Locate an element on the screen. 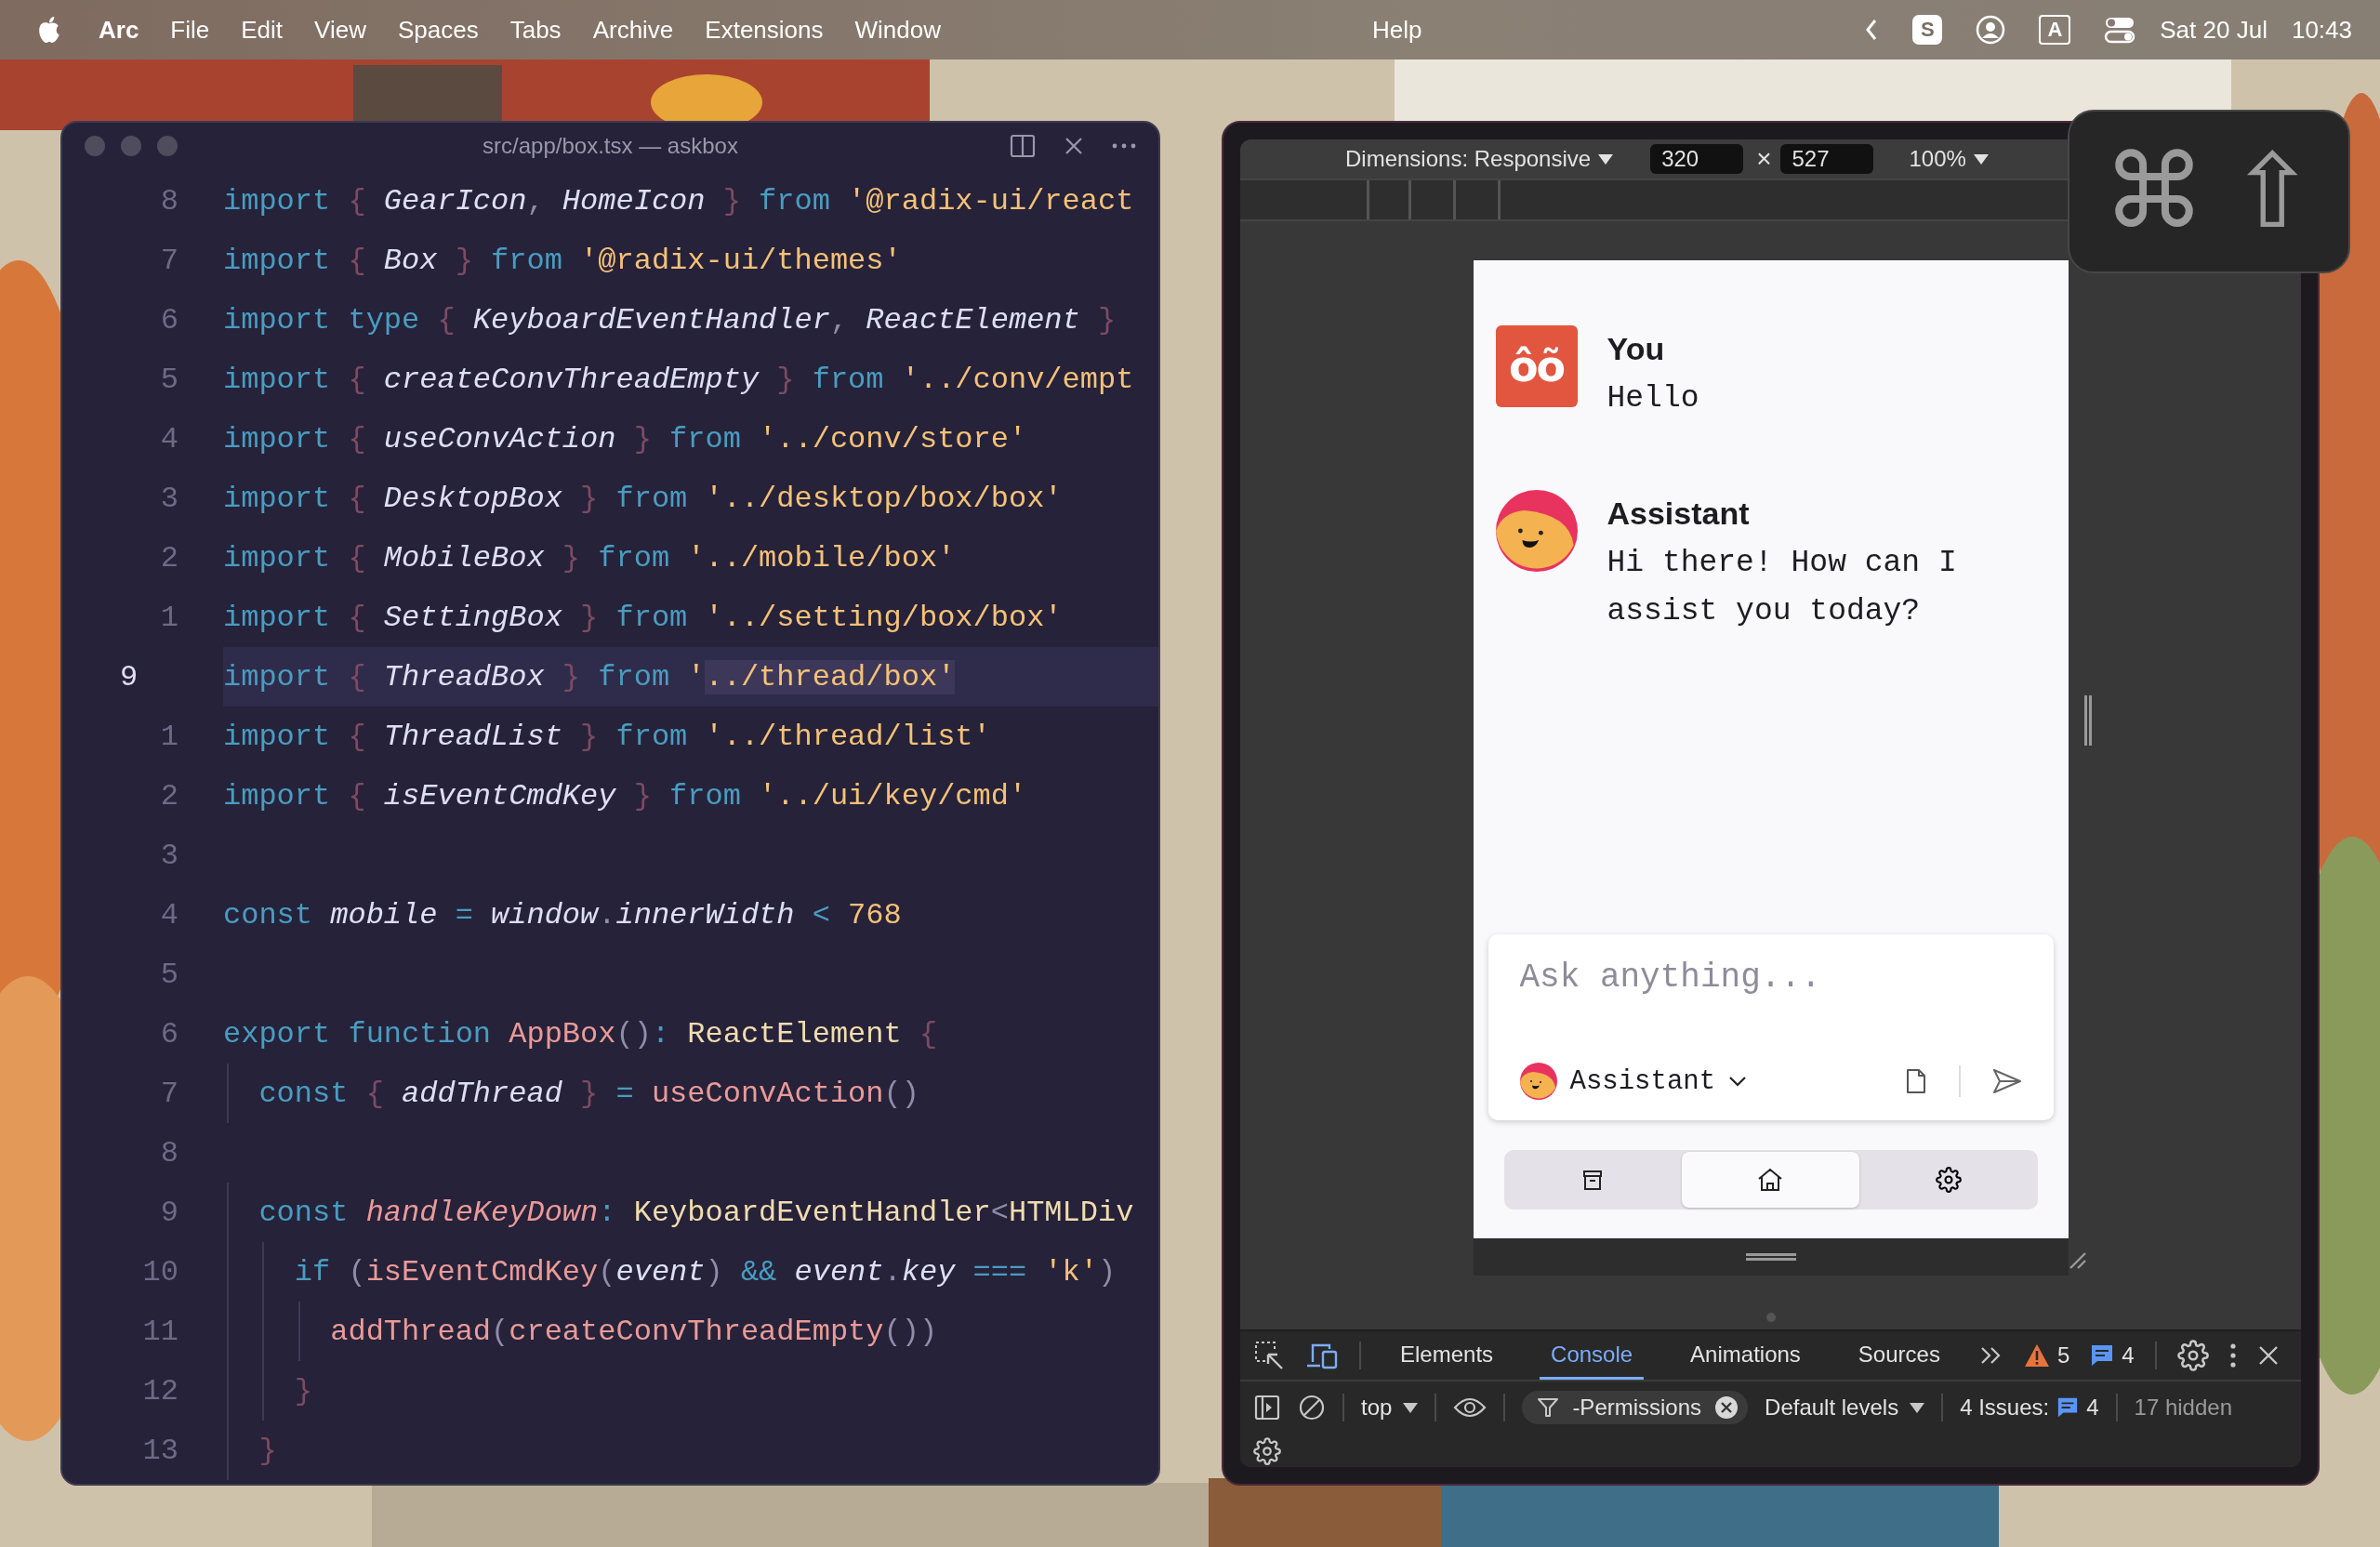 The image size is (2380, 1547). code-line: const handleKeyDown: KeyboardEventHandler<HTMLDiv is located at coordinates (696, 1212).